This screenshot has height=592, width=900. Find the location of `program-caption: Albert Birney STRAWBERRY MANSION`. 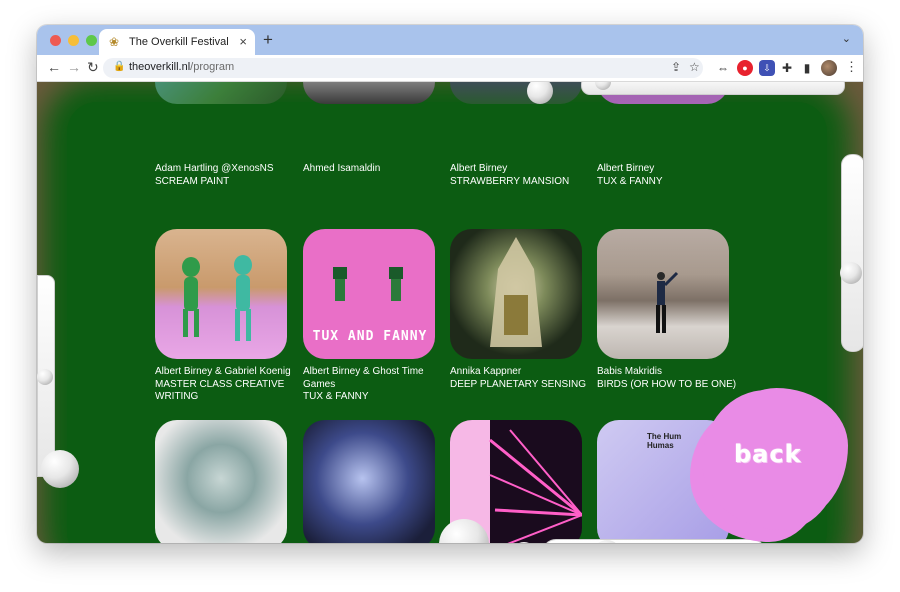

program-caption: Albert Birney STRAWBERRY MANSION is located at coordinates (520, 175).